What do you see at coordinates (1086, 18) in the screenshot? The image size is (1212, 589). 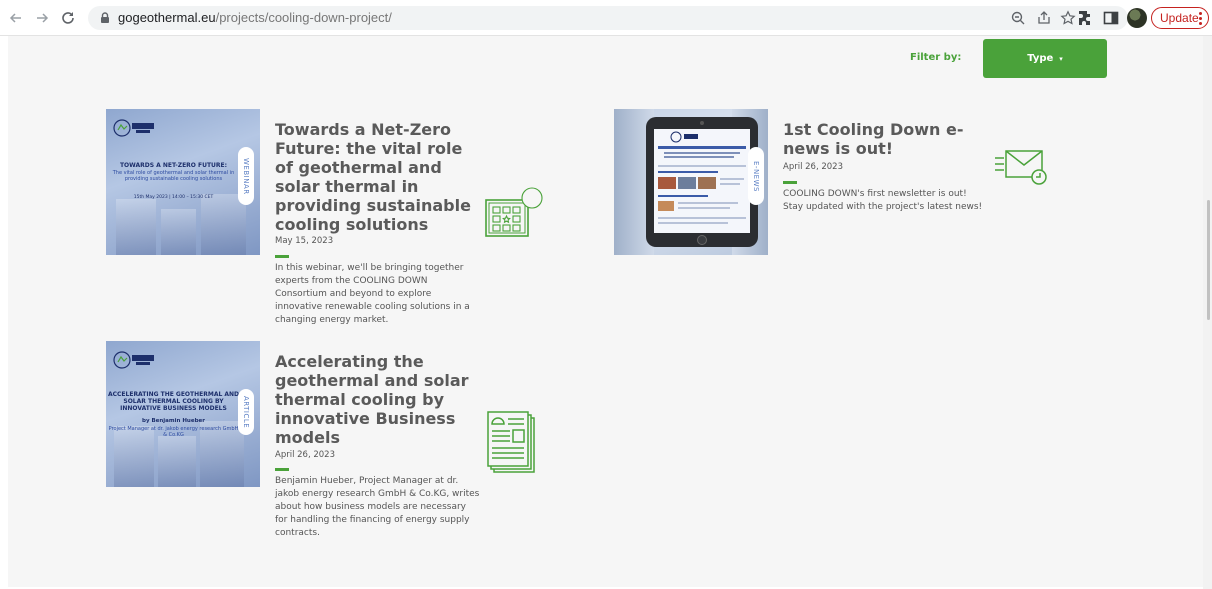 I see `extensions-icon` at bounding box center [1086, 18].